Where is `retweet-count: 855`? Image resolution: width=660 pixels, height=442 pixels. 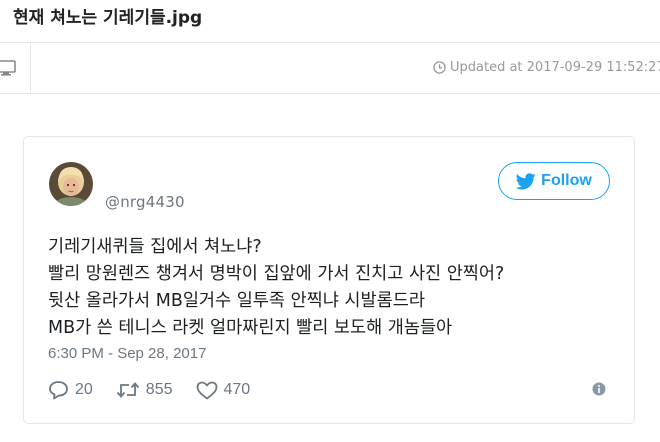 retweet-count: 855 is located at coordinates (159, 389).